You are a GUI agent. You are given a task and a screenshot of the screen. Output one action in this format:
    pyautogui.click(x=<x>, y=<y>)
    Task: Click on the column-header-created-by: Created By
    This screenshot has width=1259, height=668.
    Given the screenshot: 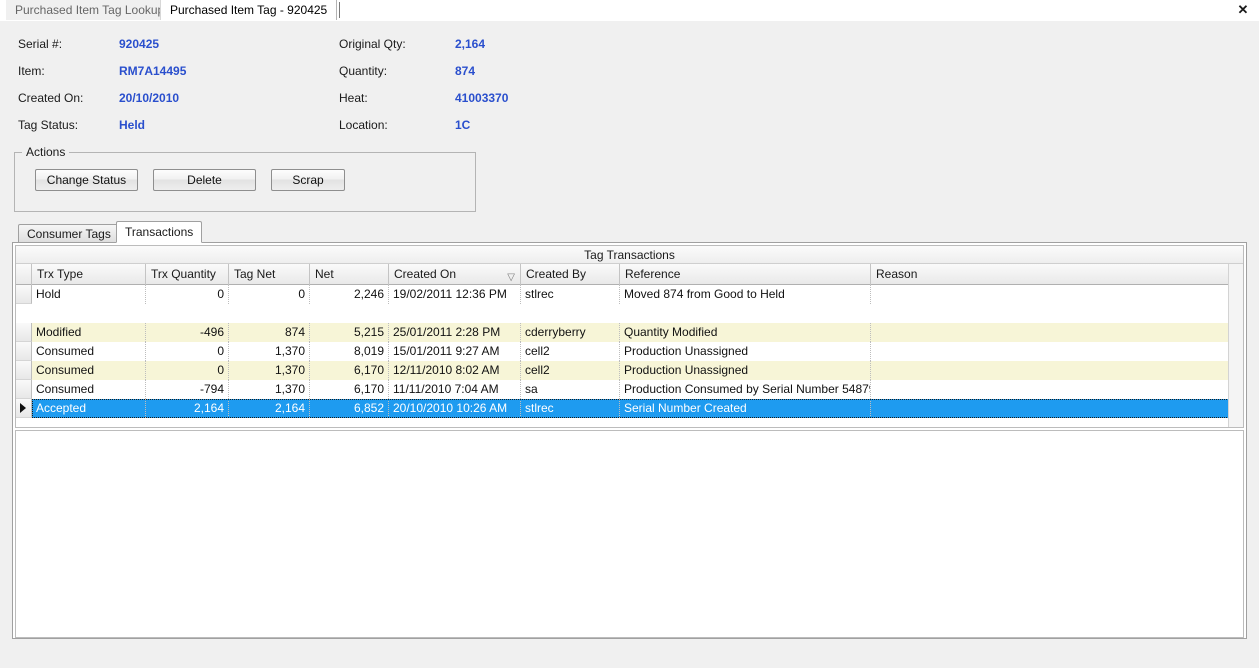 What is the action you would take?
    pyautogui.click(x=570, y=274)
    